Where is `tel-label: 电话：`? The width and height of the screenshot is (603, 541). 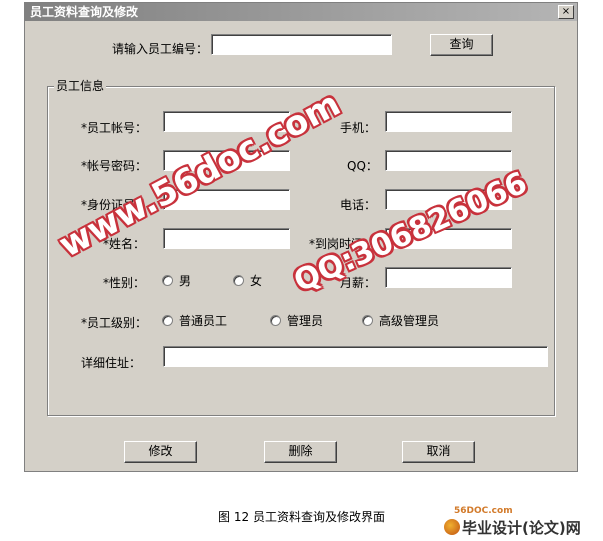
tel-label: 电话： is located at coordinates (358, 205).